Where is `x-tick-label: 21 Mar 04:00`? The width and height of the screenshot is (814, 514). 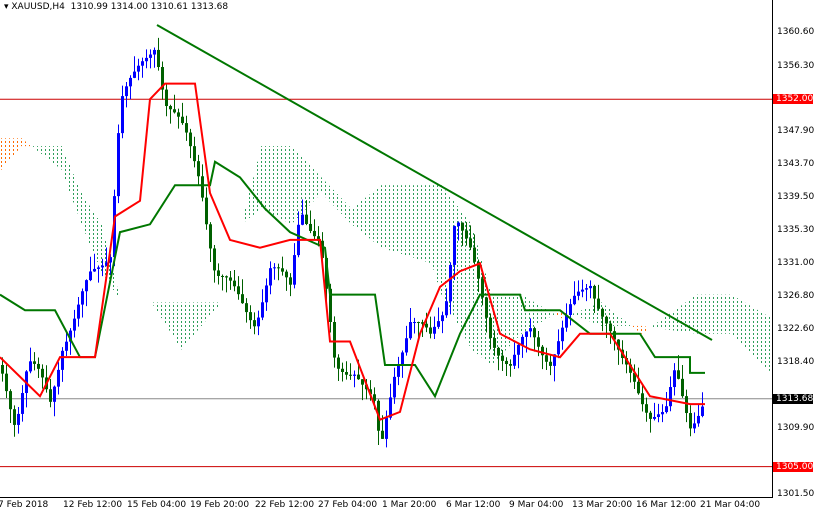 x-tick-label: 21 Mar 04:00 is located at coordinates (730, 505).